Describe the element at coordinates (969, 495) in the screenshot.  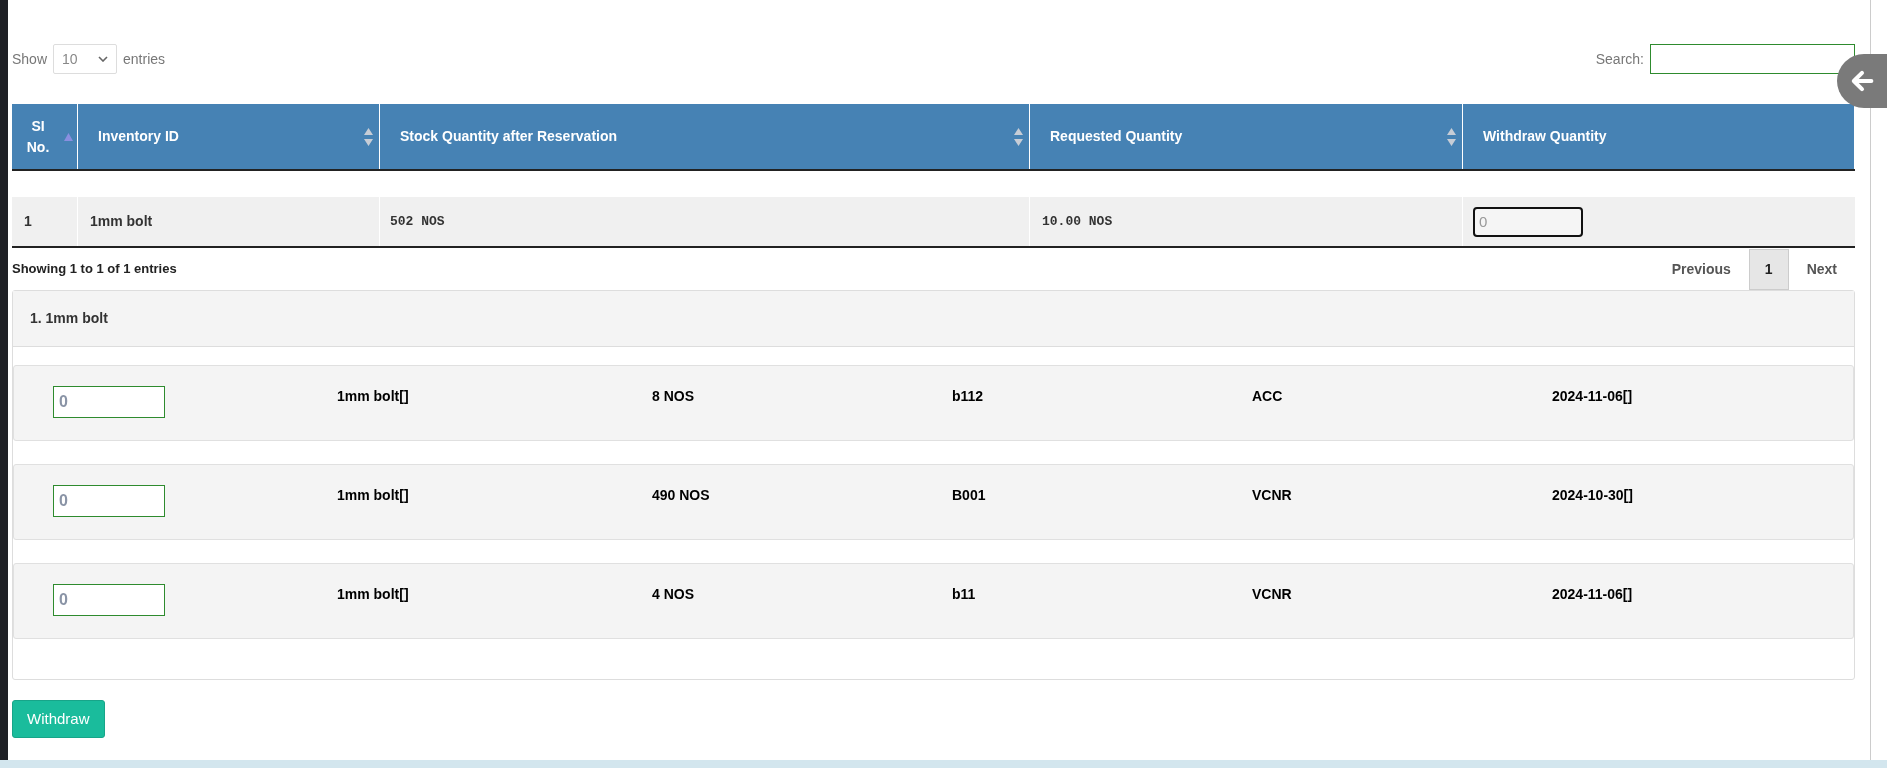
I see `lot-value: B001` at that location.